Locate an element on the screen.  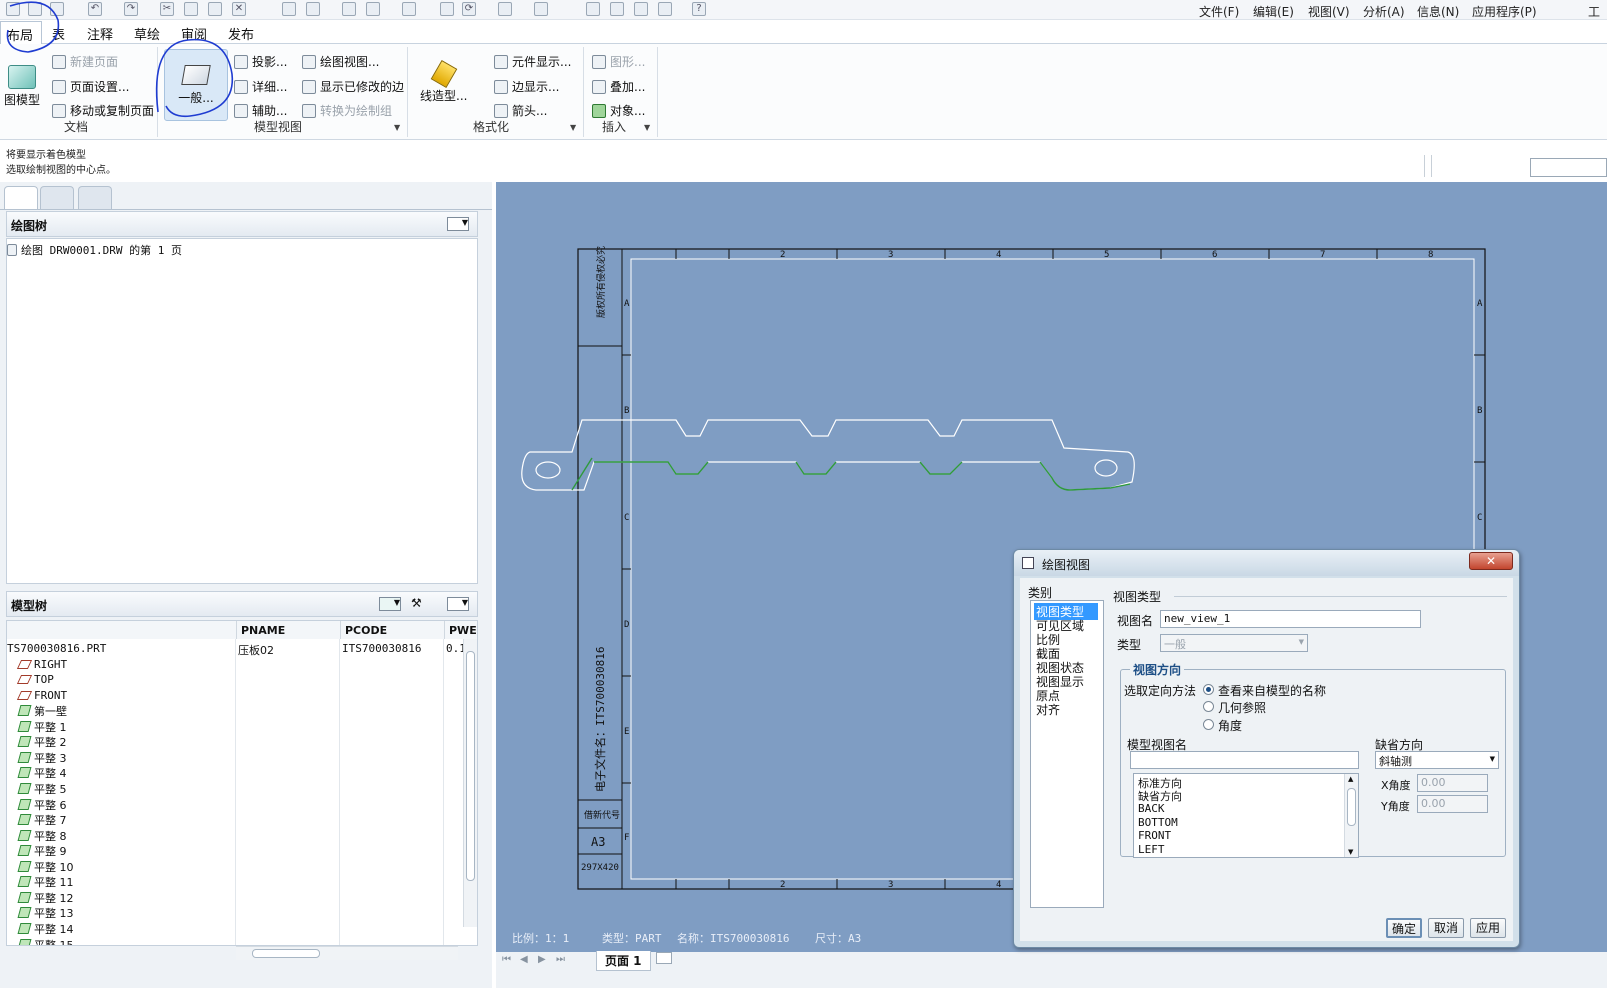
copyright-text: 版权所有侵权必究 is located at coordinates (601, 282).